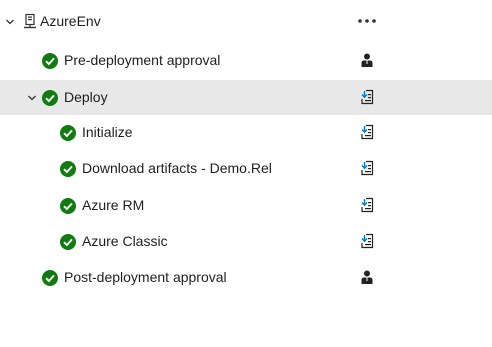 The height and width of the screenshot is (347, 492). Describe the element at coordinates (246, 21) in the screenshot. I see `environment-row: AzureEnv` at that location.